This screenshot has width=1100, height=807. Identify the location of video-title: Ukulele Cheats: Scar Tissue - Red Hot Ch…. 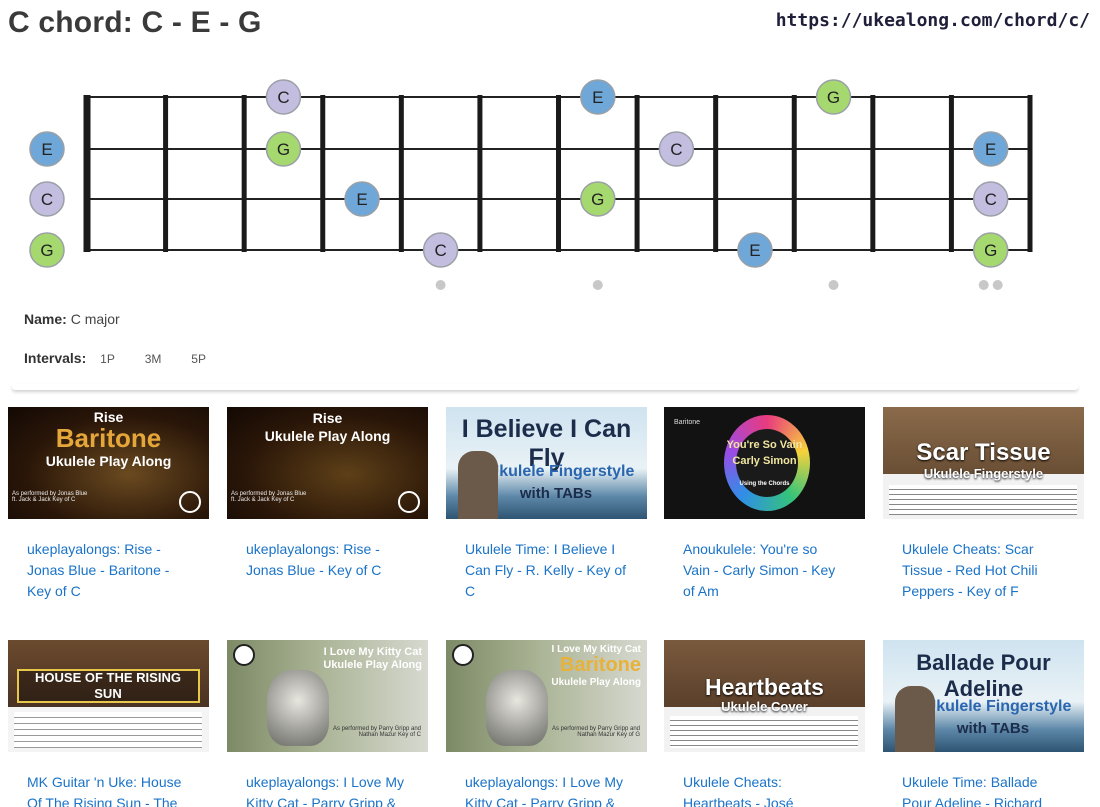
(984, 570).